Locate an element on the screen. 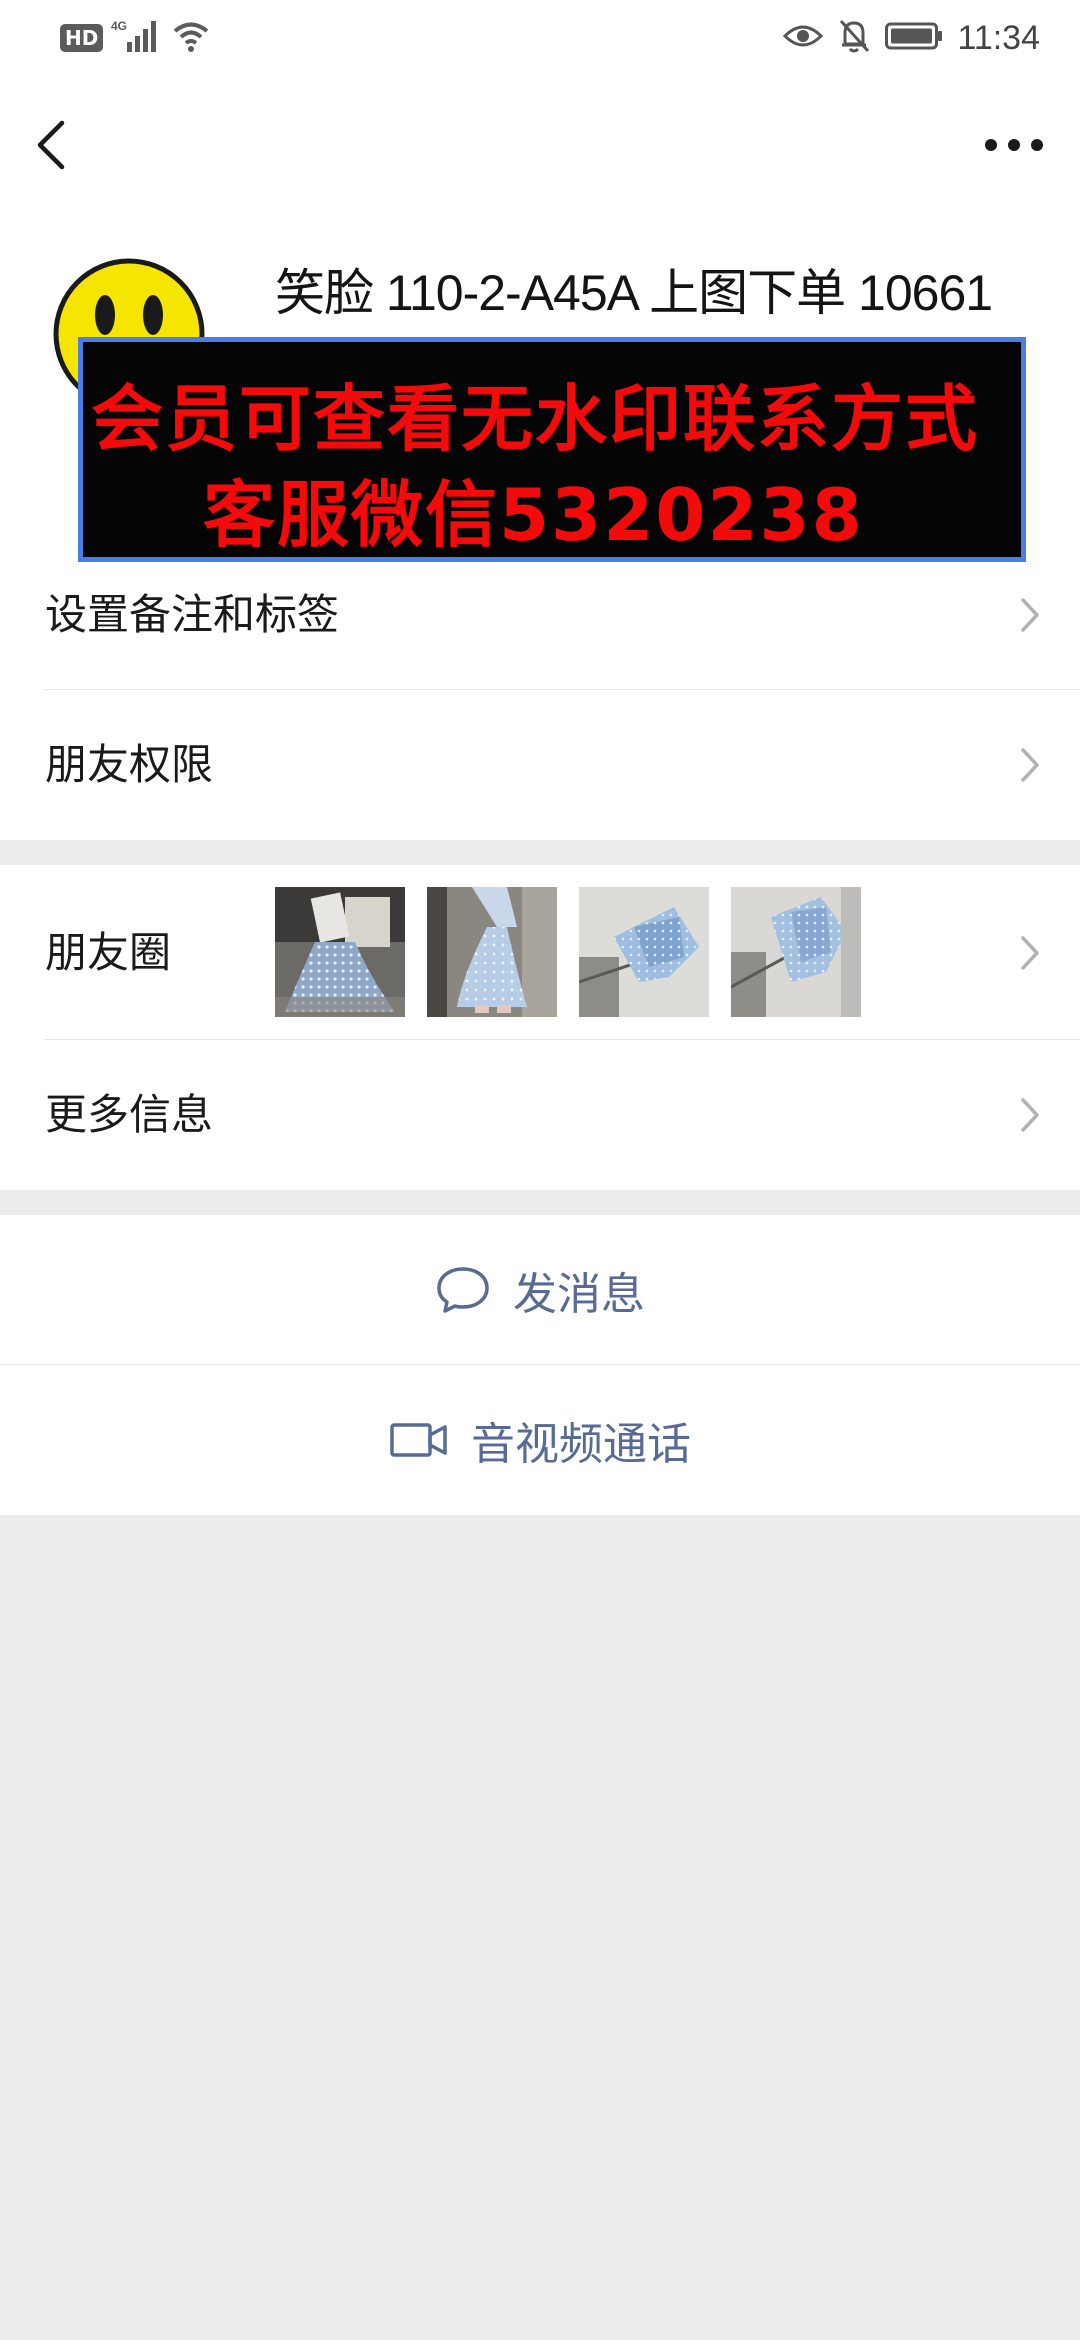 The image size is (1080, 2340). friend-permissions-row: 朋友权限 is located at coordinates (540, 765).